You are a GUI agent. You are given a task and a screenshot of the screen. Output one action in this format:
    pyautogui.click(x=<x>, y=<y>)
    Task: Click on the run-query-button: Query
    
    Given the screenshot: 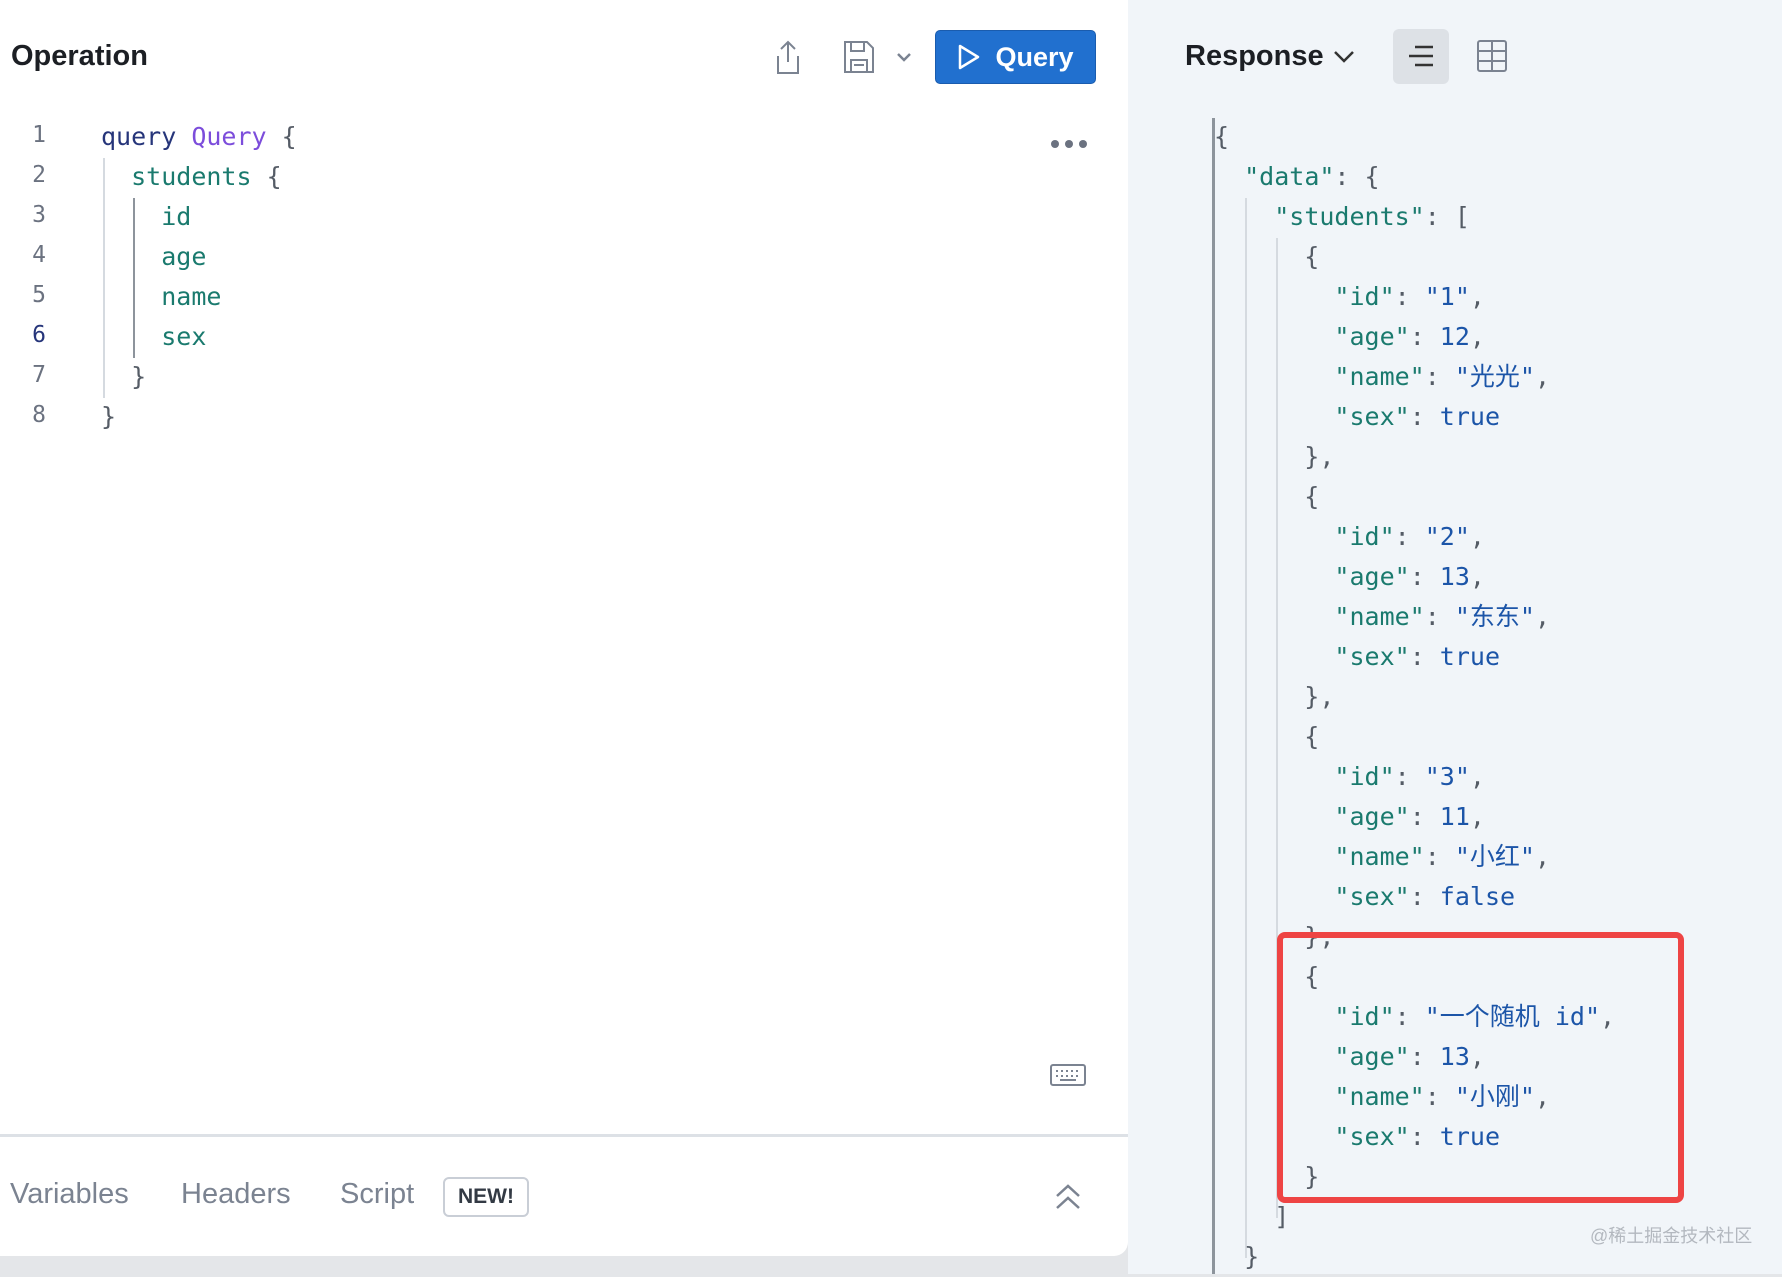 What is the action you would take?
    pyautogui.click(x=1015, y=57)
    